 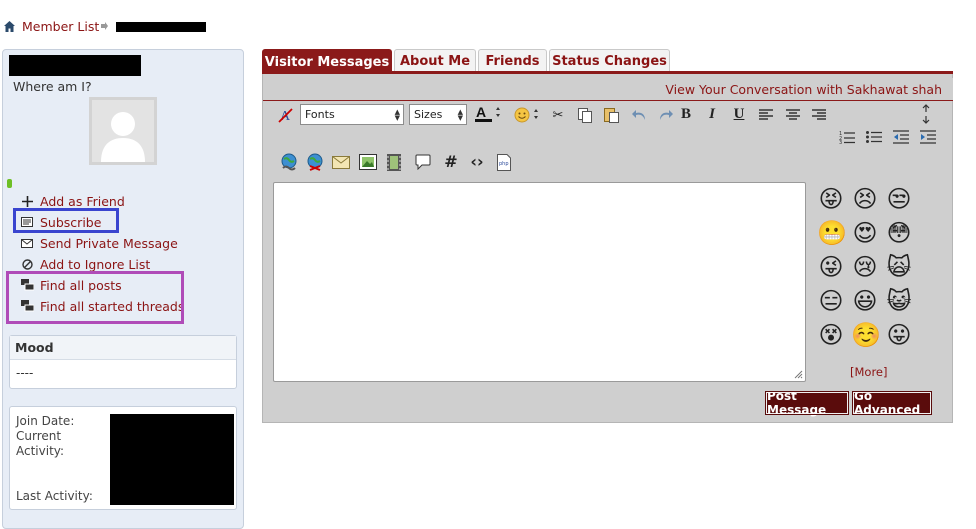 I want to click on quote-icon, so click(x=423, y=162).